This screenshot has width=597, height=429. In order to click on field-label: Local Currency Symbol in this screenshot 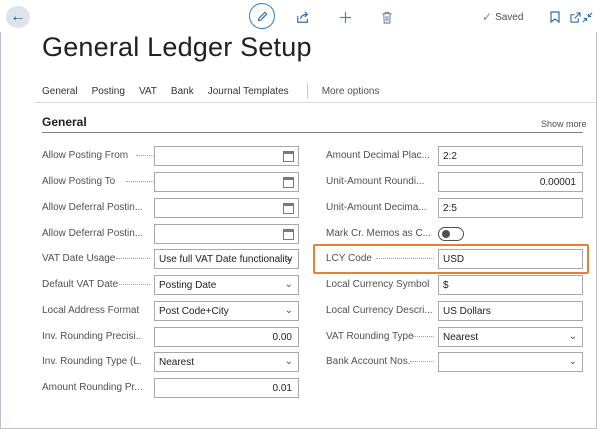, I will do `click(378, 284)`.